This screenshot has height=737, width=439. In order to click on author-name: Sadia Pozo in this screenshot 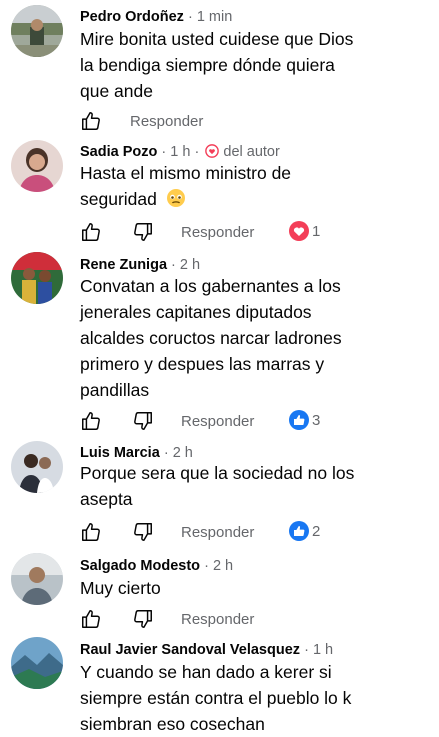, I will do `click(118, 152)`.